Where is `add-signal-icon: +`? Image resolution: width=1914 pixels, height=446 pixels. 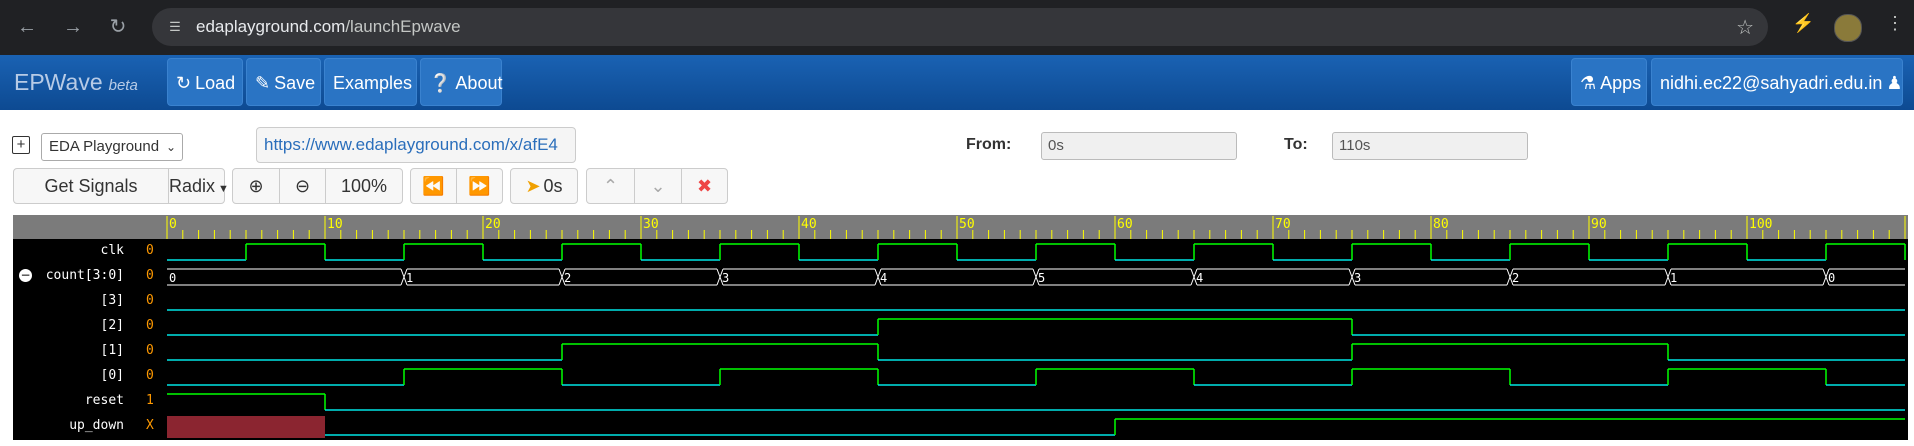 add-signal-icon: + is located at coordinates (21, 145).